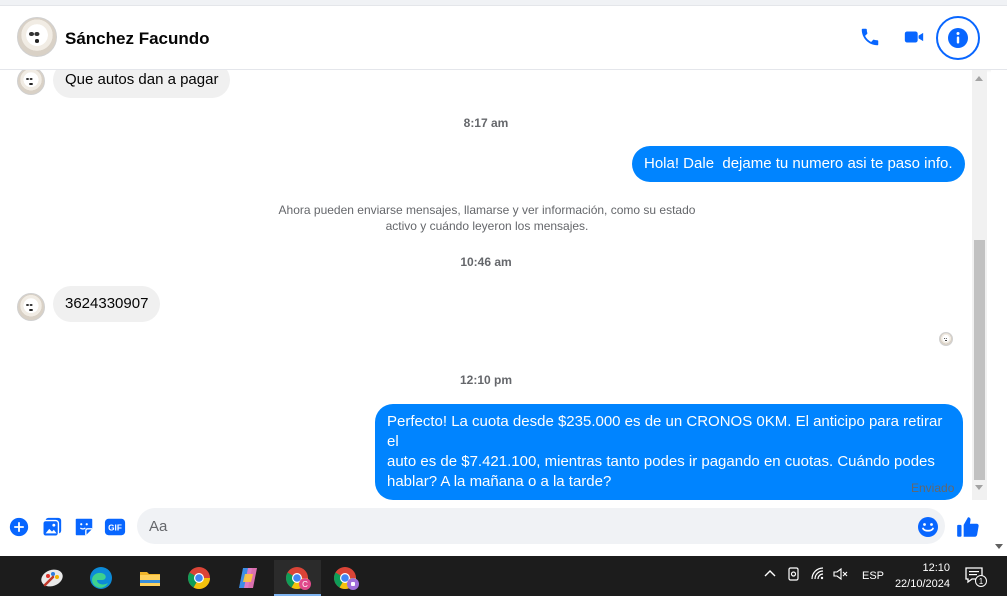 Image resolution: width=1007 pixels, height=596 pixels. I want to click on emoji-button, so click(928, 527).